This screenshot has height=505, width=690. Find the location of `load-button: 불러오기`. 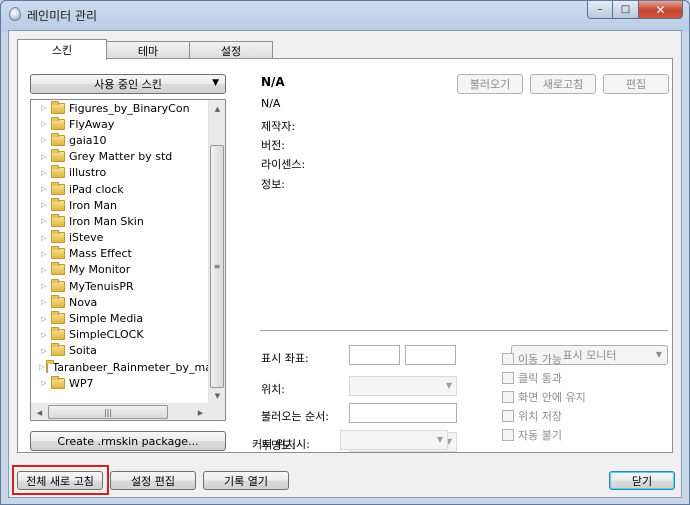

load-button: 불러오기 is located at coordinates (490, 84).